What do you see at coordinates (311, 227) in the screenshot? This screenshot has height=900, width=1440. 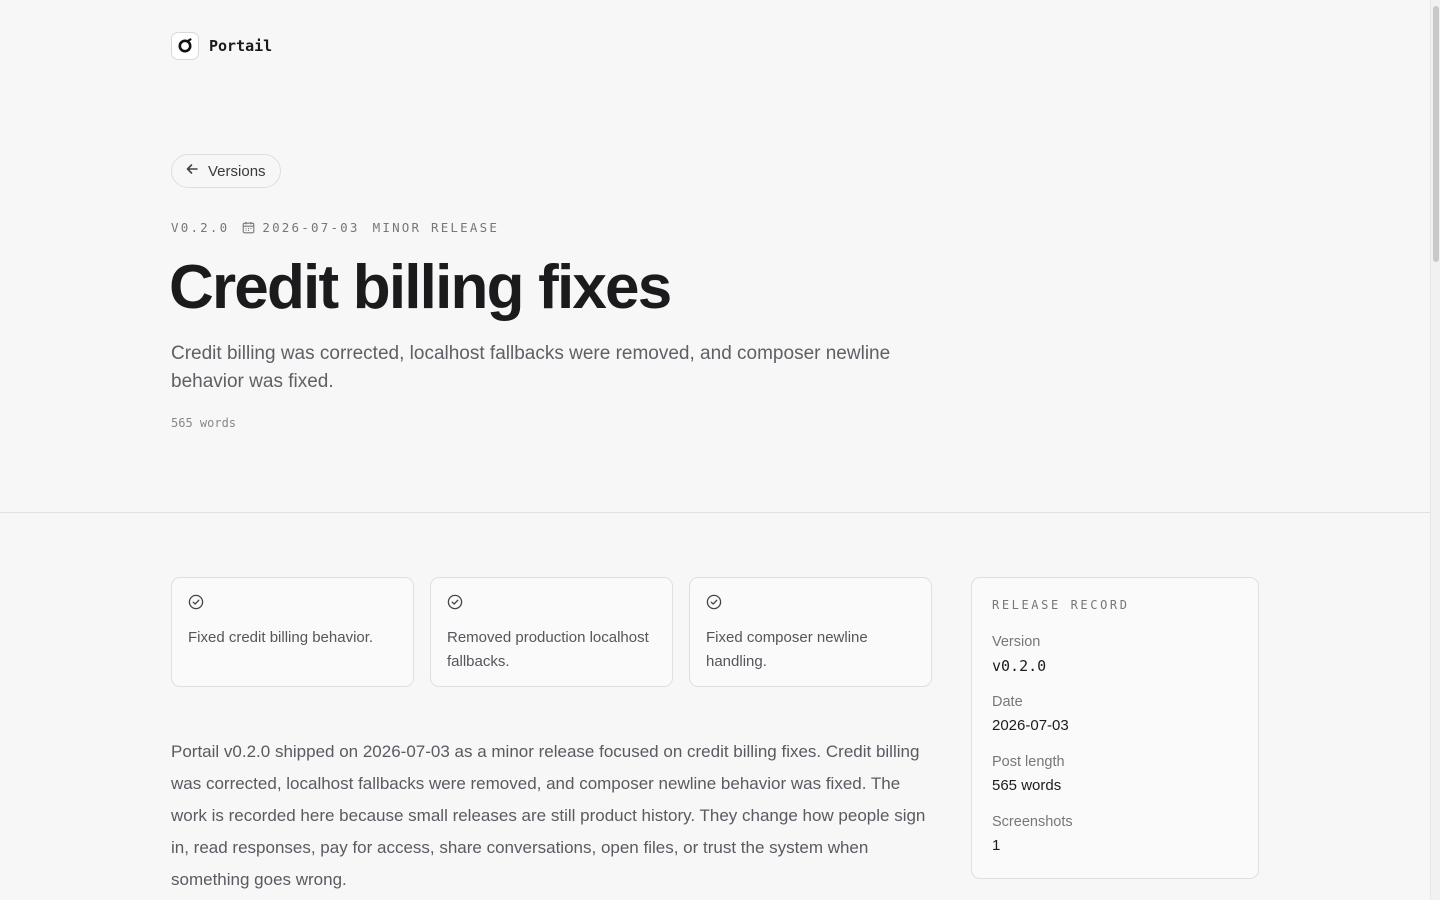 I see `release-date: 2026-07-03` at bounding box center [311, 227].